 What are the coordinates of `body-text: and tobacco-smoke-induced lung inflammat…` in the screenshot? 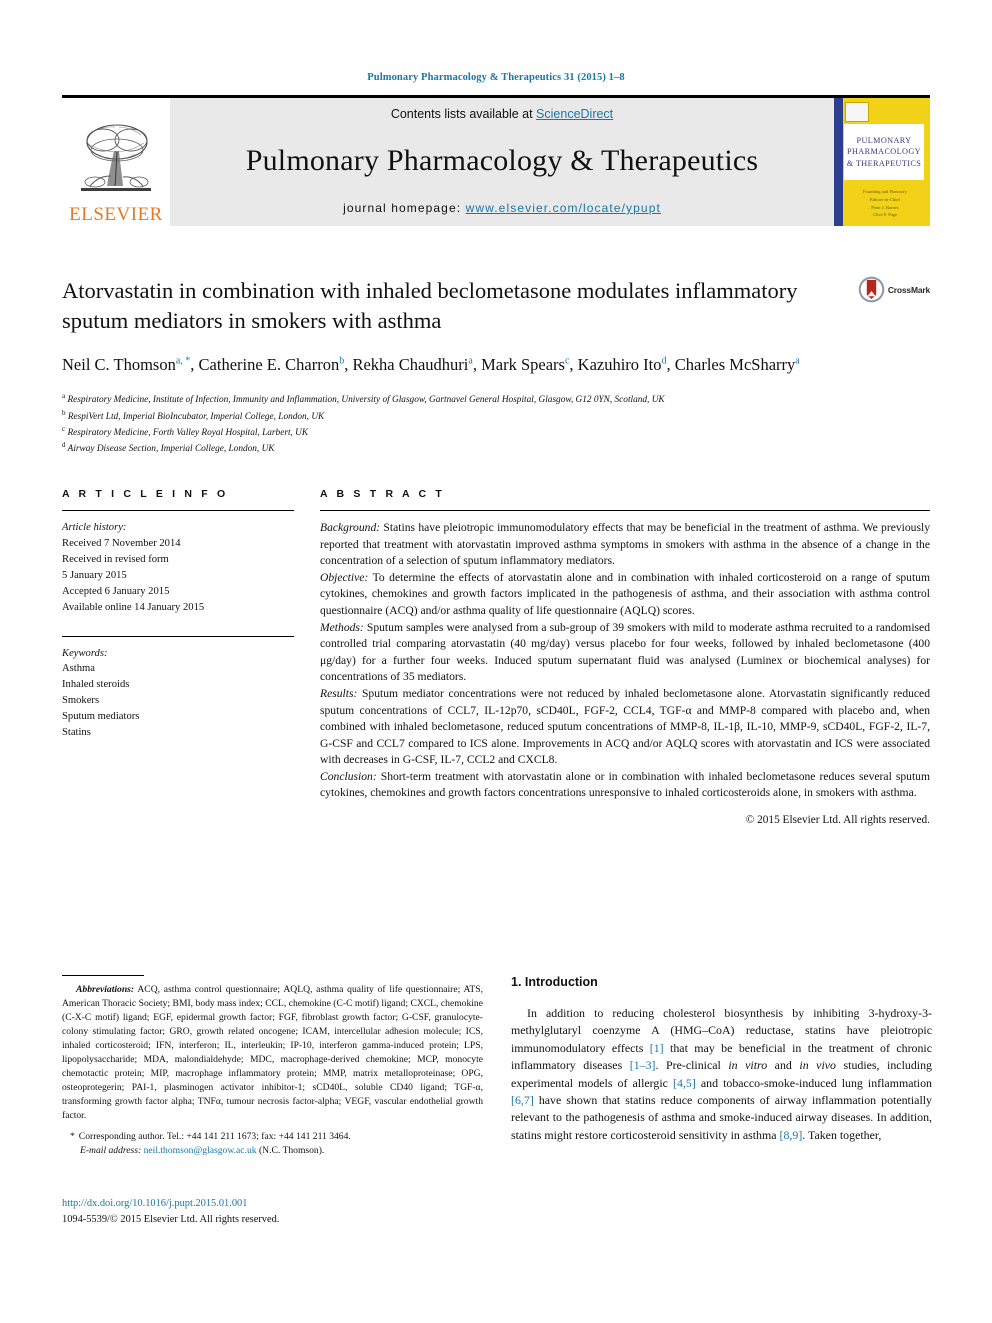 It's located at (813, 1082).